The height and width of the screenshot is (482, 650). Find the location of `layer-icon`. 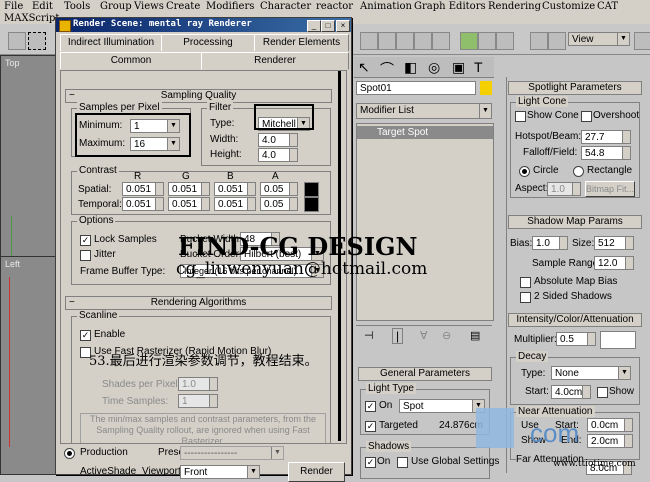

layer-icon is located at coordinates (423, 41).